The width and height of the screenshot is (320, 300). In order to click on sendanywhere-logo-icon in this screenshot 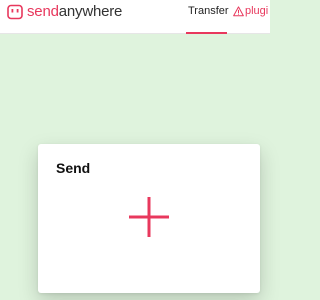, I will do `click(15, 12)`.